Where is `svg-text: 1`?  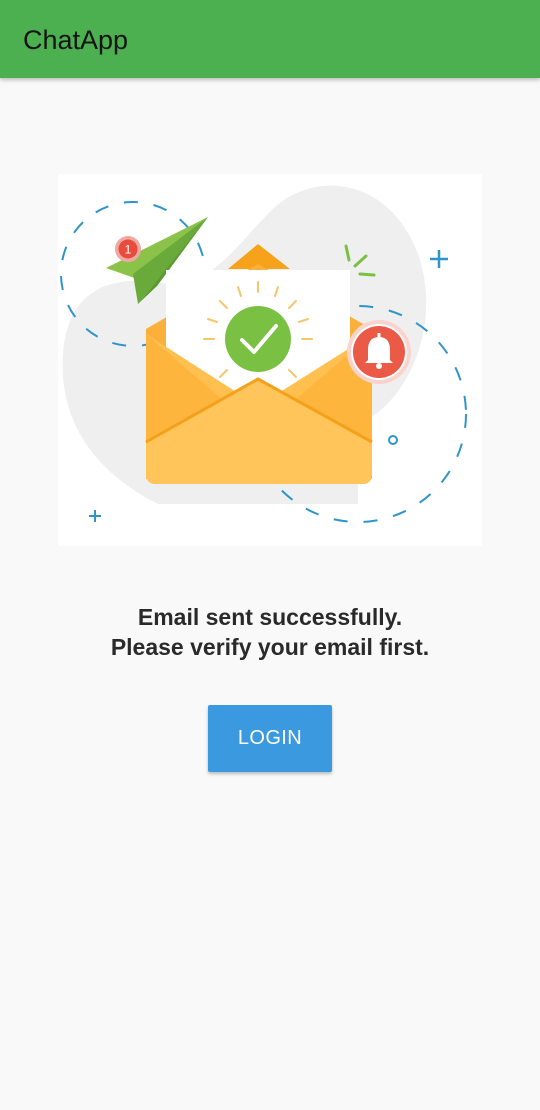
svg-text: 1 is located at coordinates (128, 250).